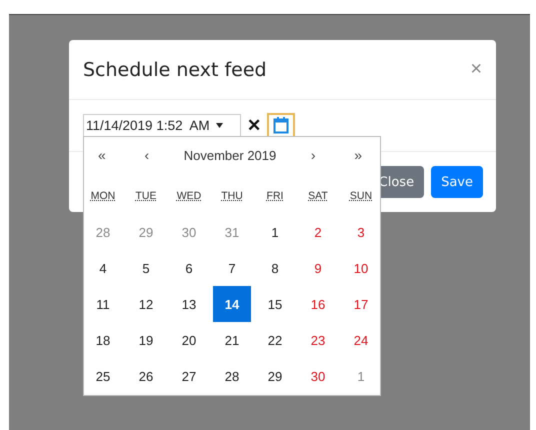 Image resolution: width=536 pixels, height=430 pixels. What do you see at coordinates (275, 268) in the screenshot?
I see `day-cell: 8` at bounding box center [275, 268].